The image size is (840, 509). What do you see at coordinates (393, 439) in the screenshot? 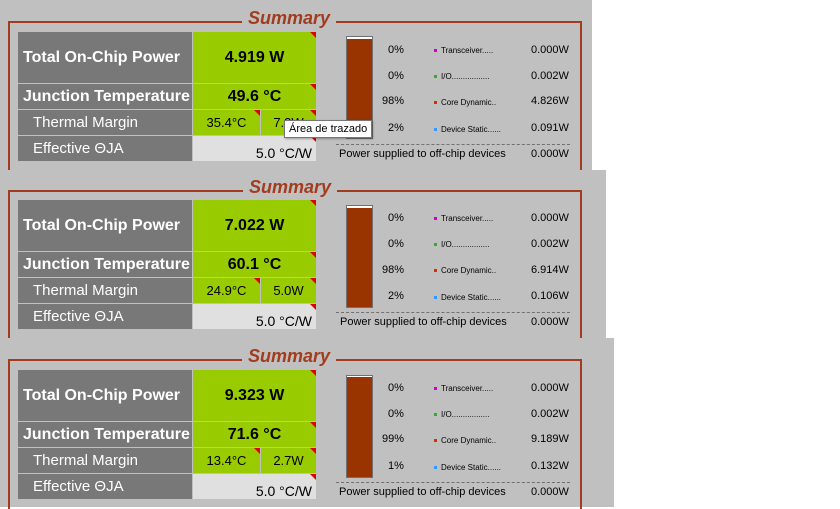
I see `core-dynamic-percent: 99%` at bounding box center [393, 439].